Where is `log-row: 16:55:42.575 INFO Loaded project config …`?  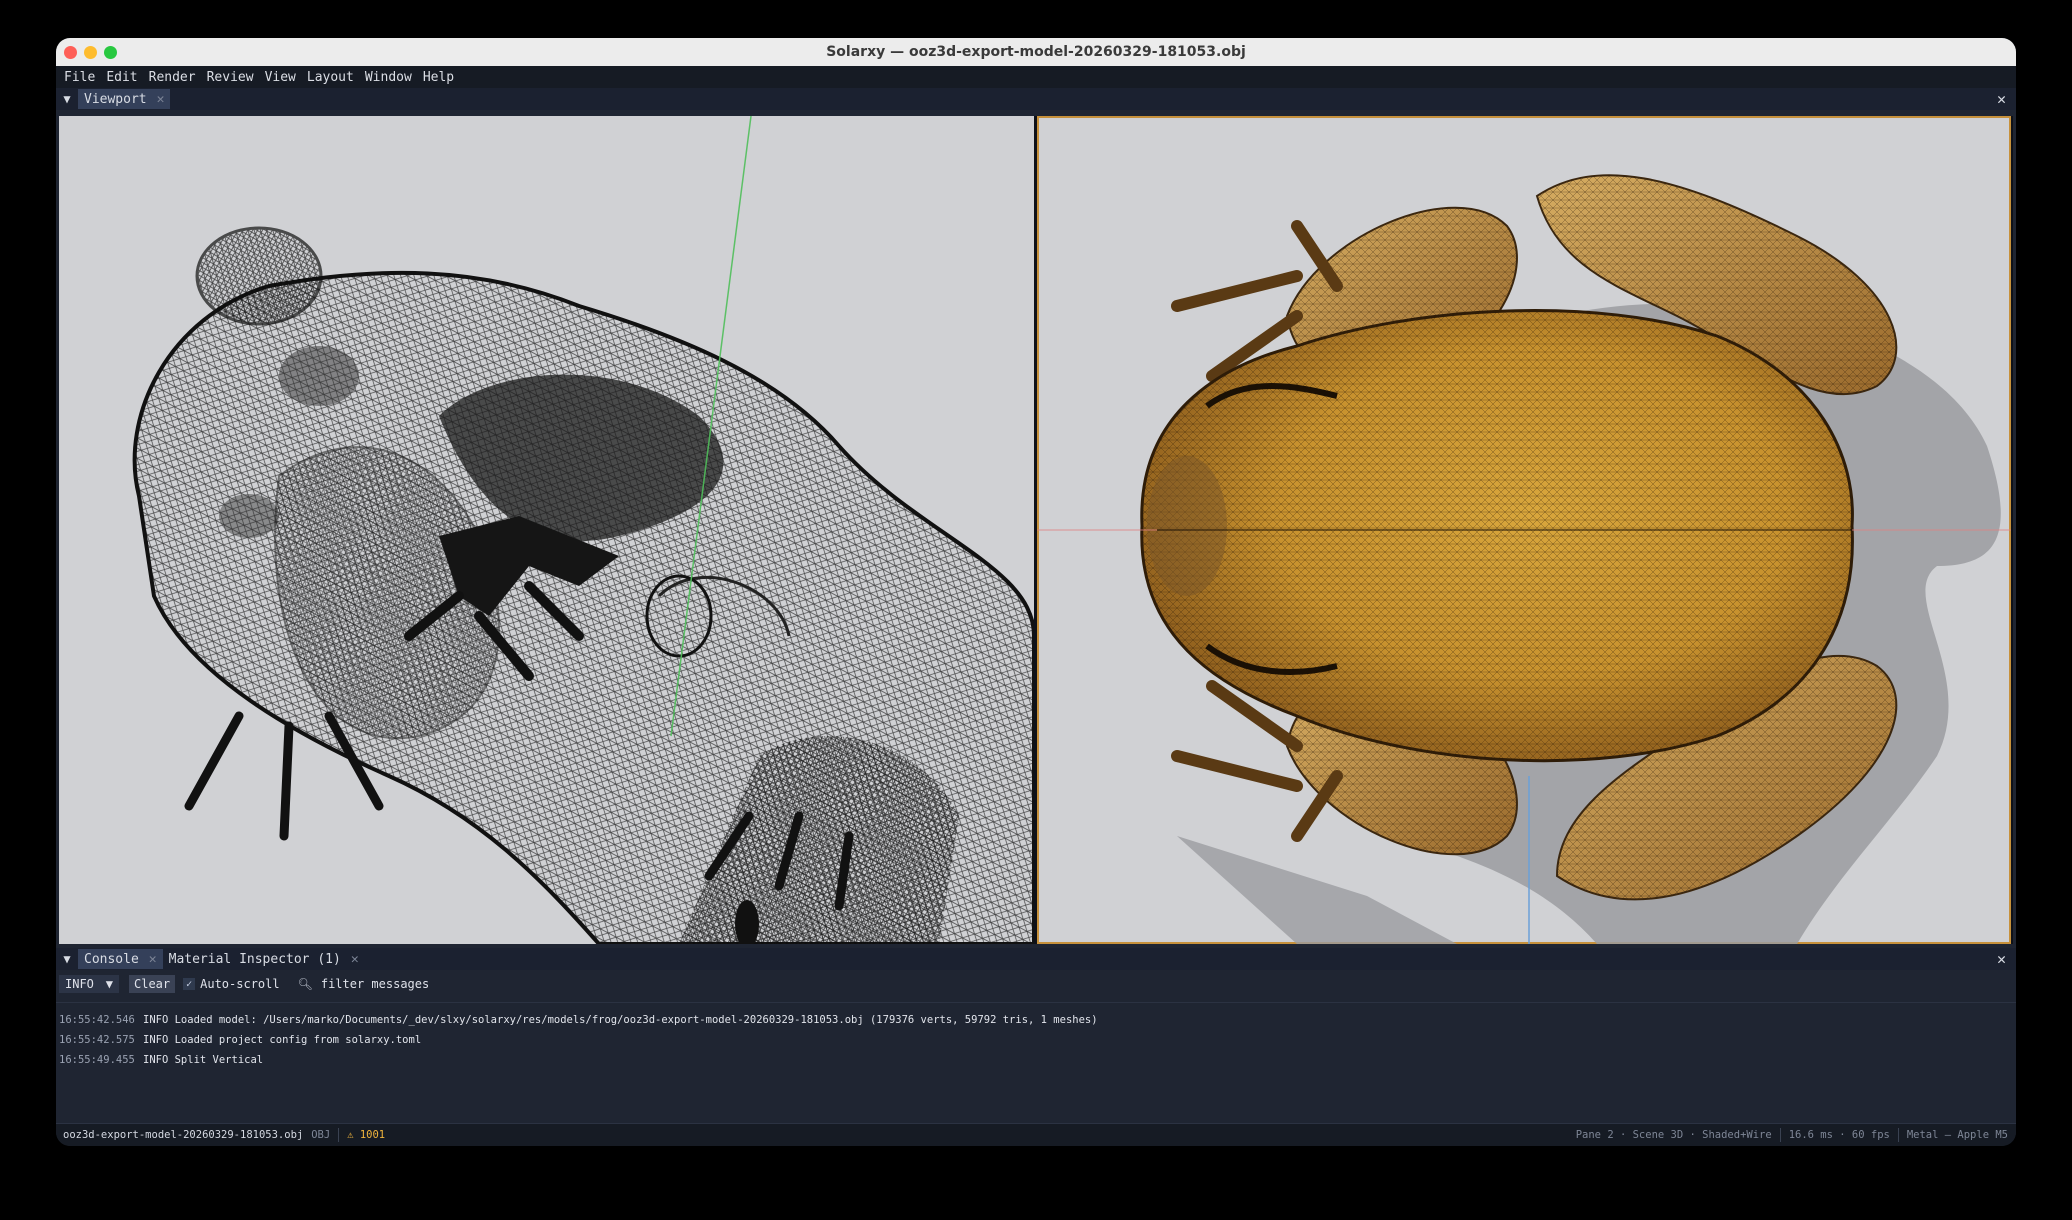
log-row: 16:55:42.575 INFO Loaded project config … is located at coordinates (578, 1040).